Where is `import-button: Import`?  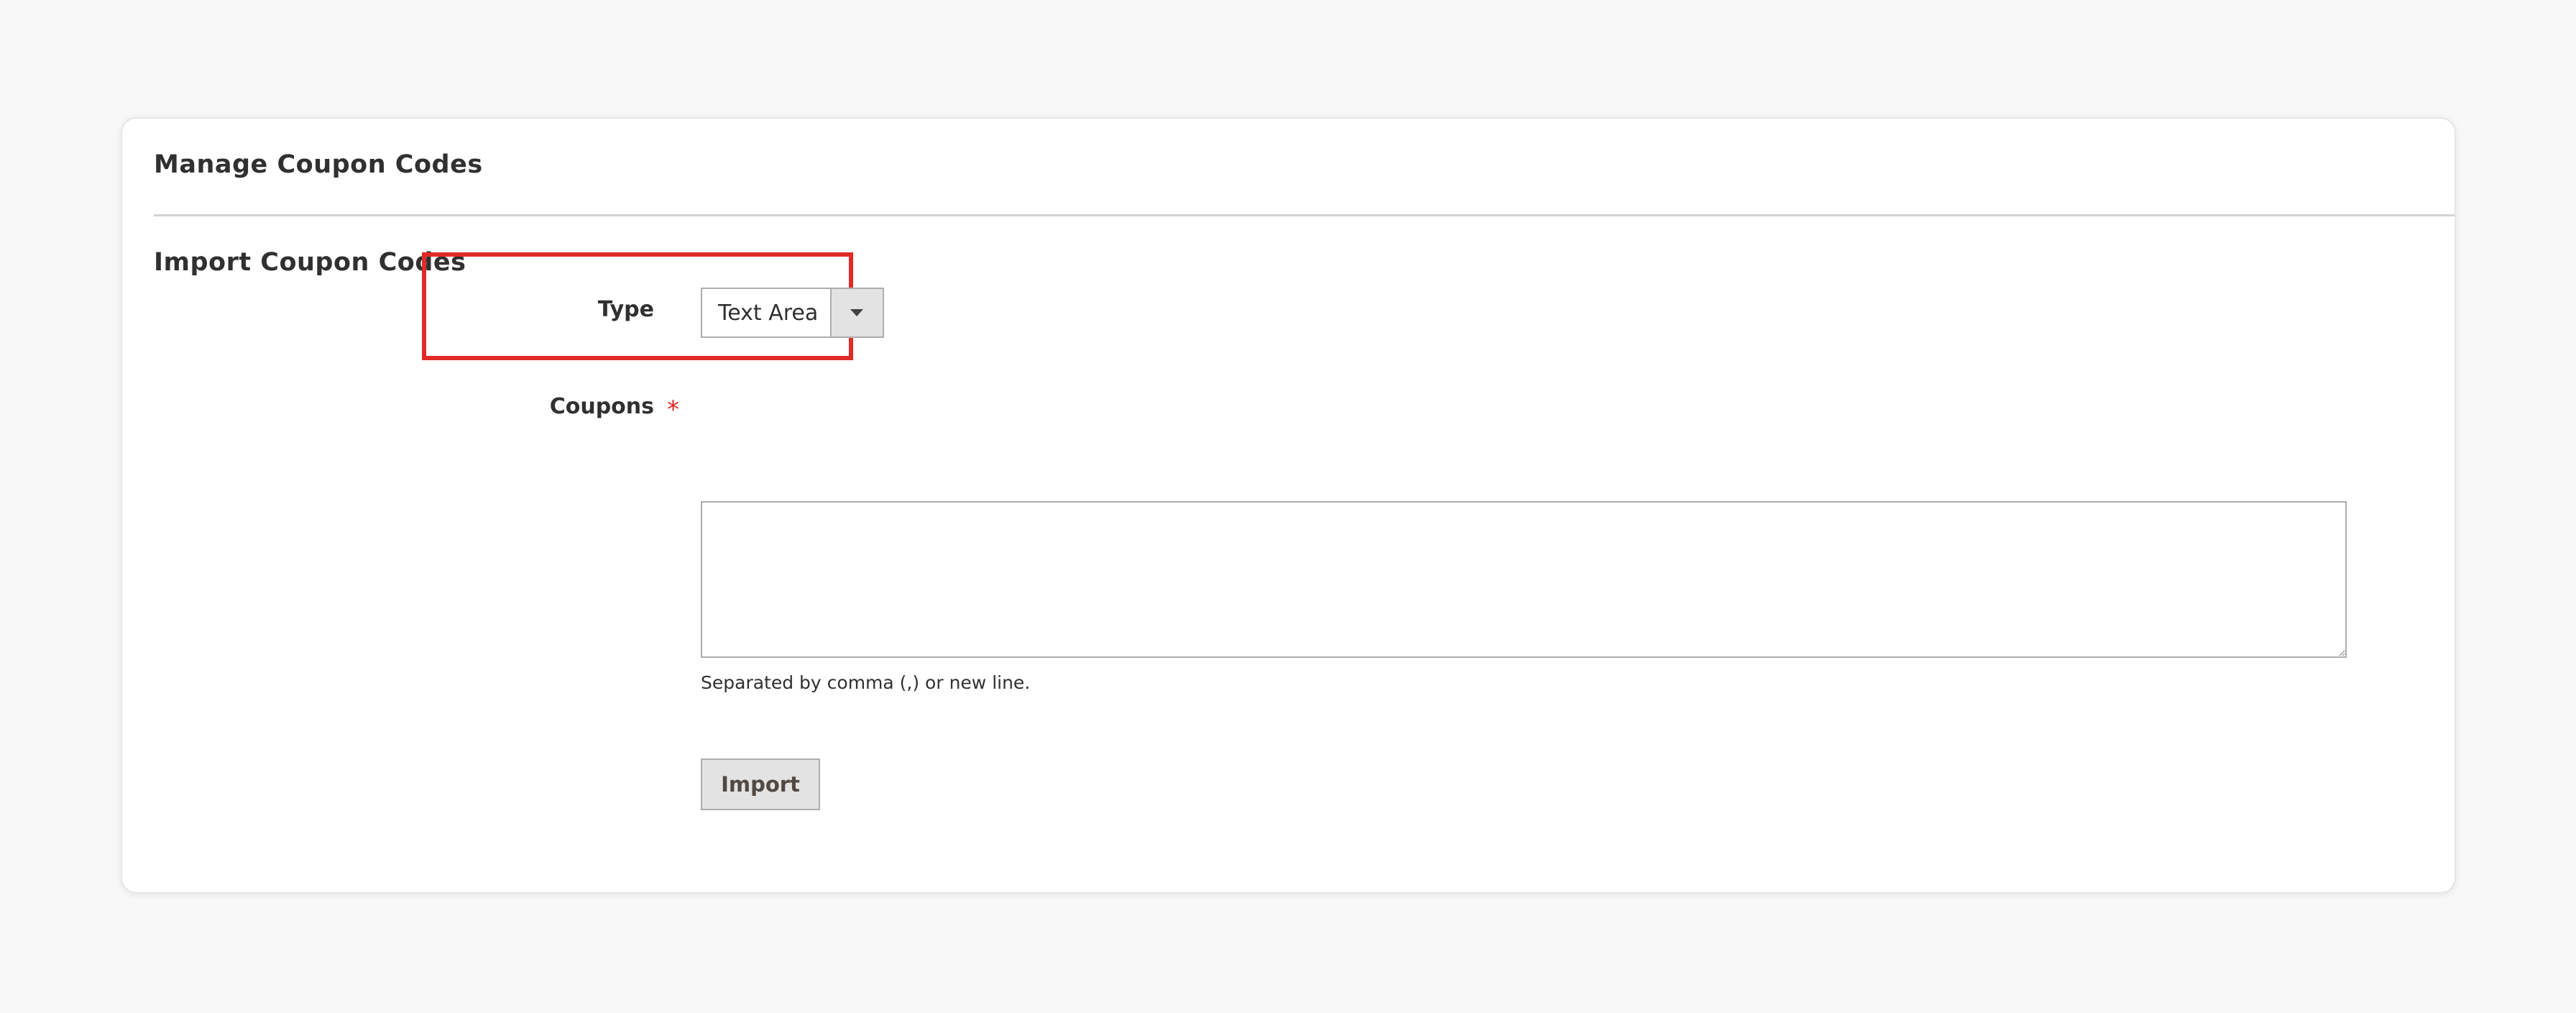
import-button: Import is located at coordinates (760, 784).